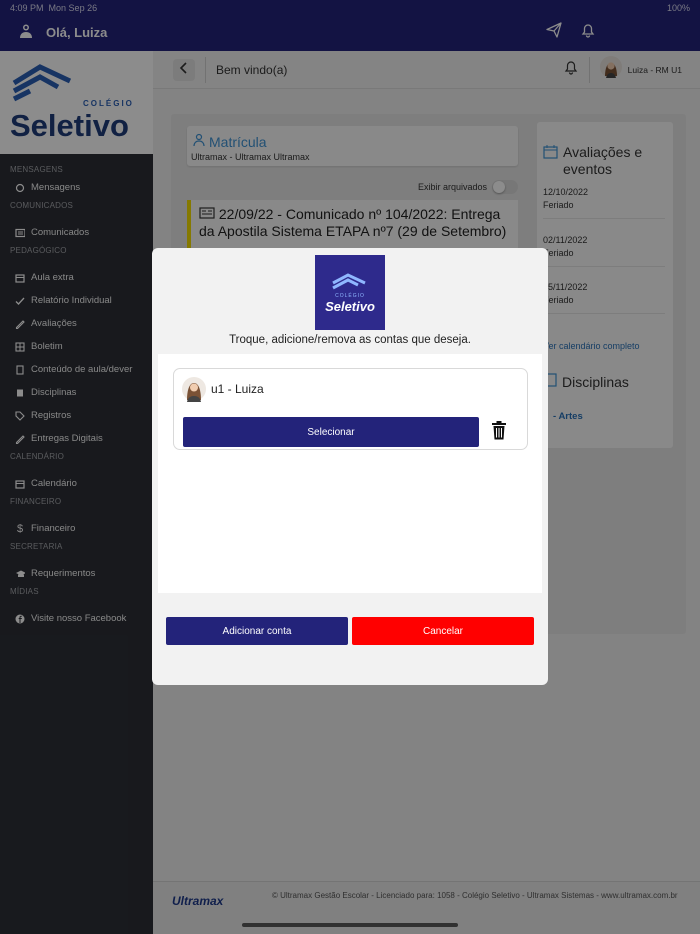 Image resolution: width=700 pixels, height=934 pixels. Describe the element at coordinates (257, 631) in the screenshot. I see `add-account-button: Adicionar conta` at that location.